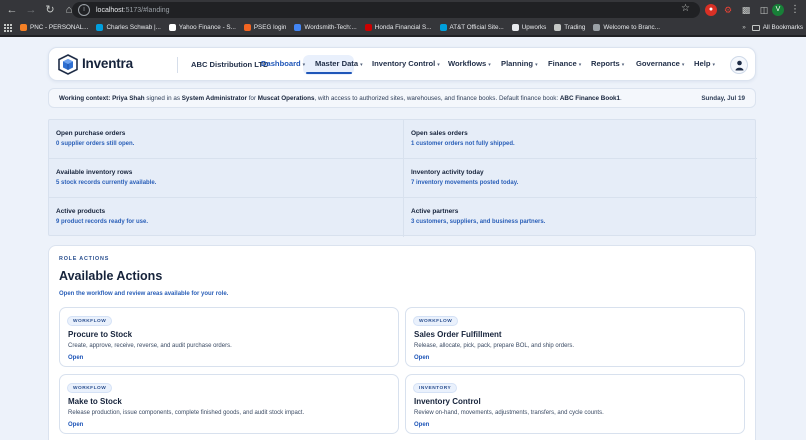 The height and width of the screenshot is (440, 806). What do you see at coordinates (465, 183) in the screenshot?
I see `stat-description: 7 inventory movements posted today.` at bounding box center [465, 183].